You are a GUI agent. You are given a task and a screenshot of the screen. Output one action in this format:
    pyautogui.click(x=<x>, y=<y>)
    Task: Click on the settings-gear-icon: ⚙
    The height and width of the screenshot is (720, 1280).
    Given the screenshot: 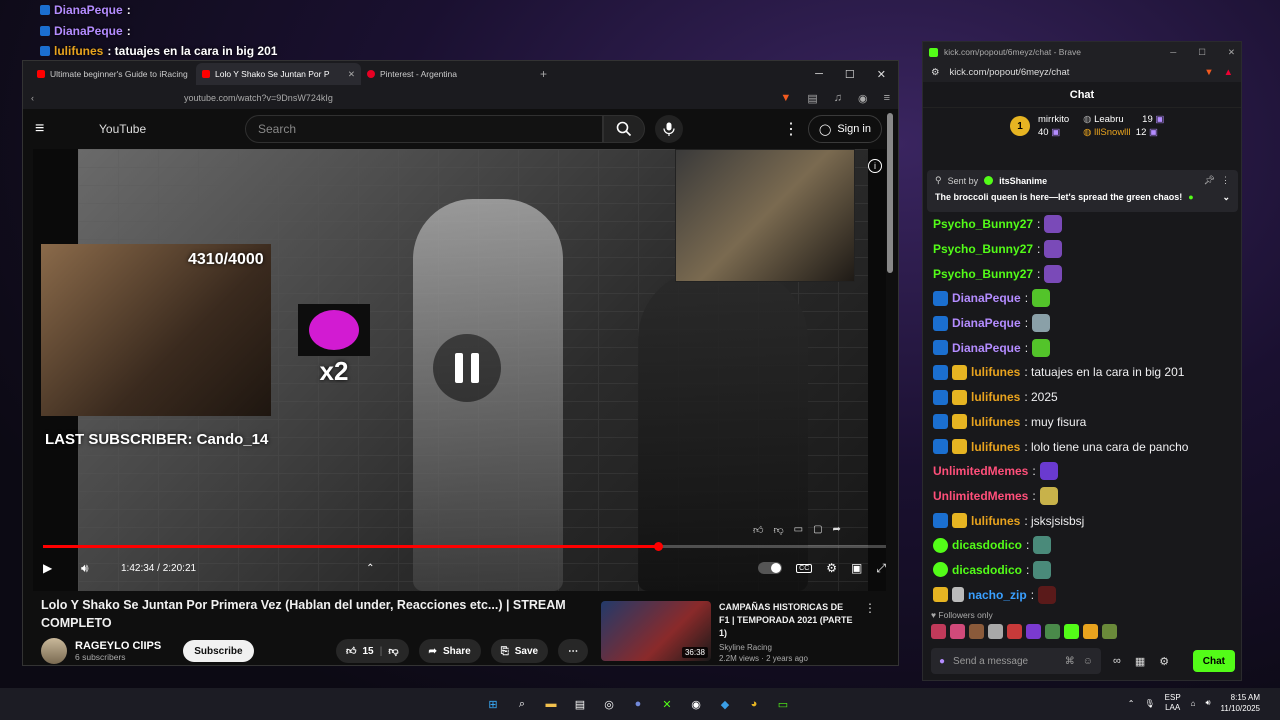 What is the action you would take?
    pyautogui.click(x=831, y=568)
    